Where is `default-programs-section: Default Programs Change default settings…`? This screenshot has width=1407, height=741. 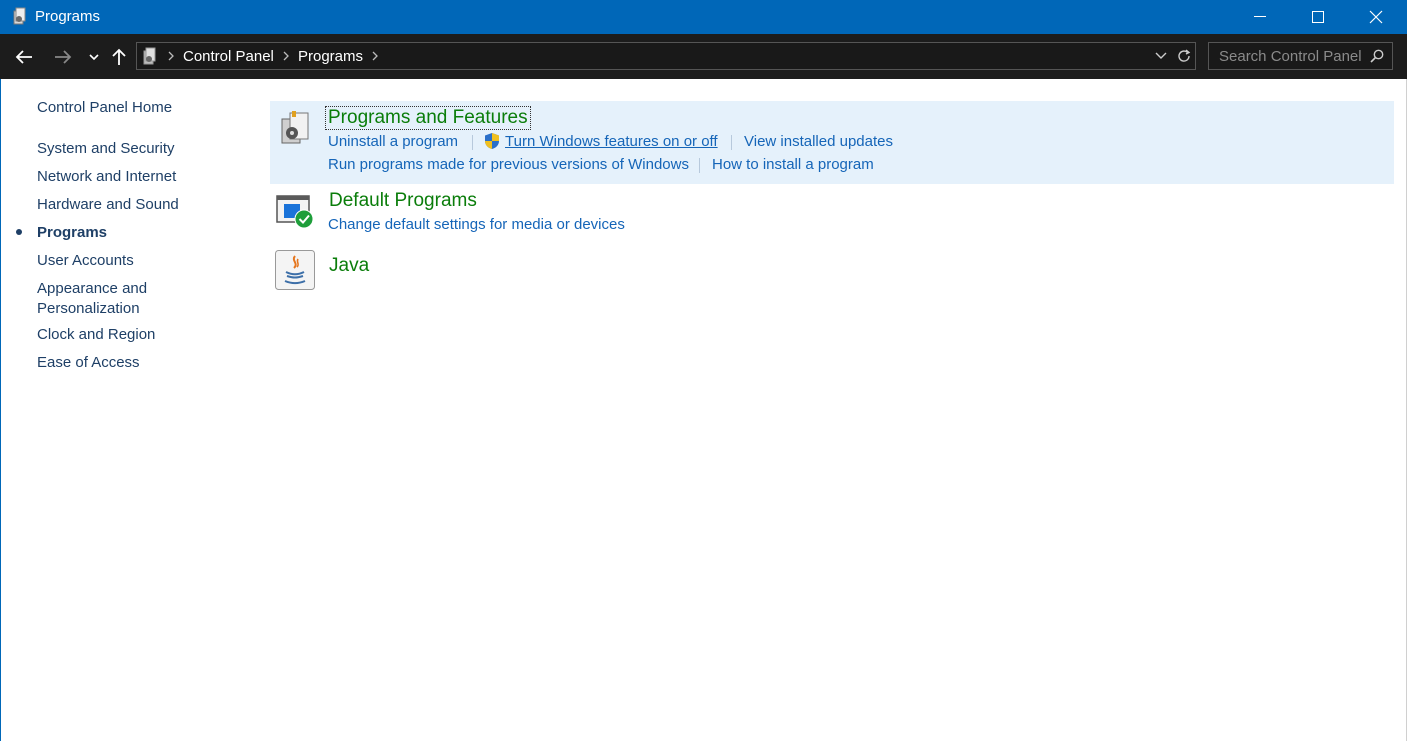
default-programs-section: Default Programs Change default settings… is located at coordinates (832, 215).